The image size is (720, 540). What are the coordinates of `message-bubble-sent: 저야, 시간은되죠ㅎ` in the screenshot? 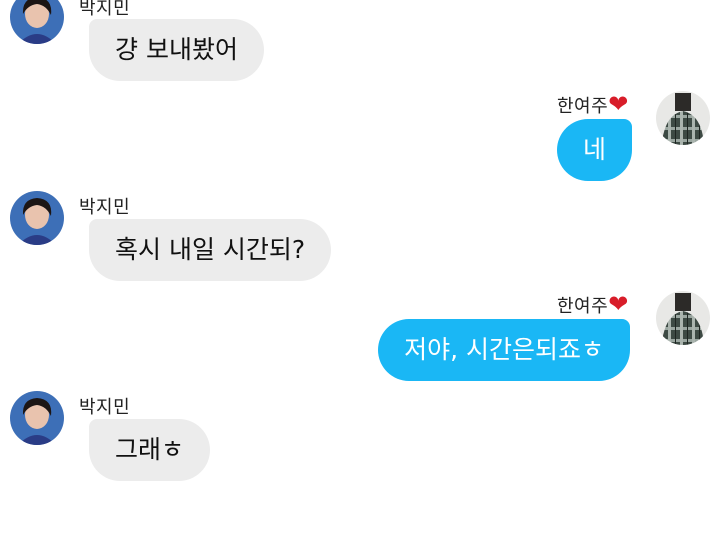 It's located at (504, 350).